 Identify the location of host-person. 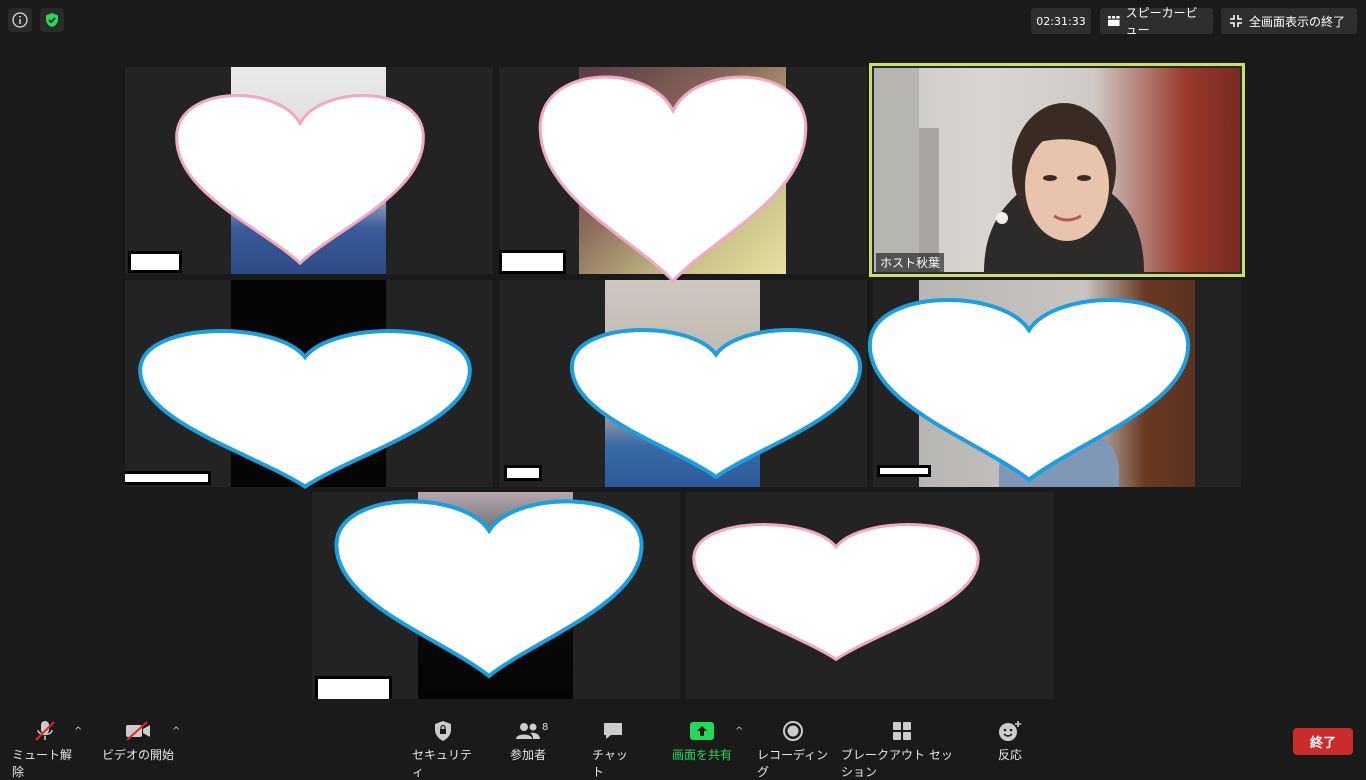
(1009, 170).